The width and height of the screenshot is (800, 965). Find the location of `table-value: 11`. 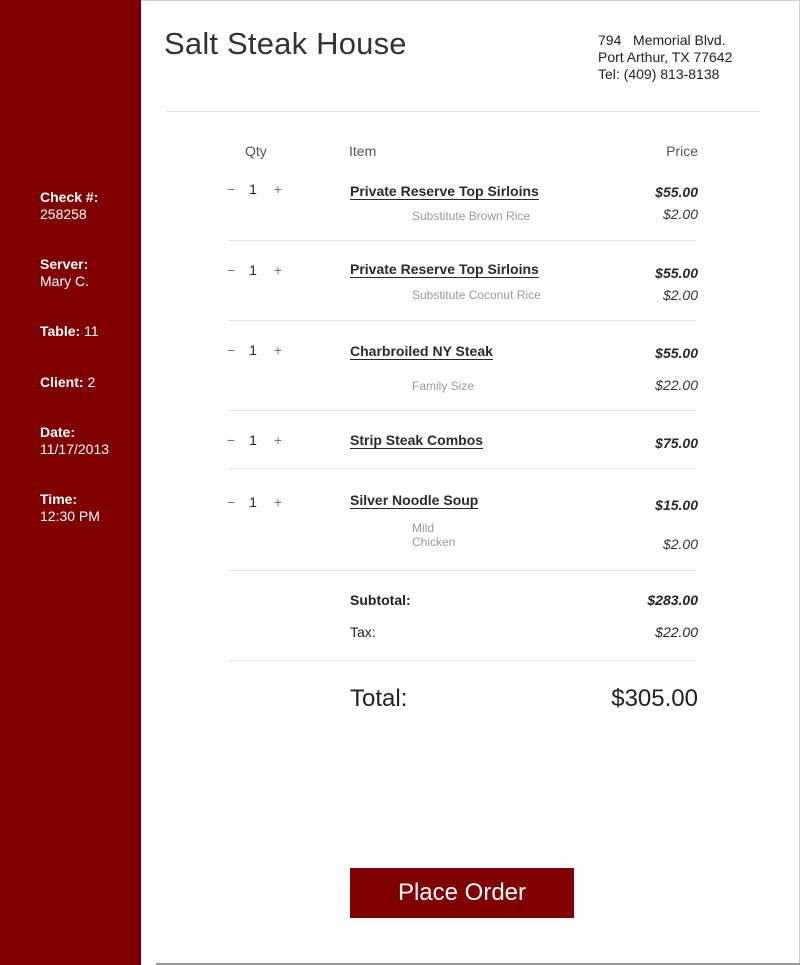

table-value: 11 is located at coordinates (91, 331).